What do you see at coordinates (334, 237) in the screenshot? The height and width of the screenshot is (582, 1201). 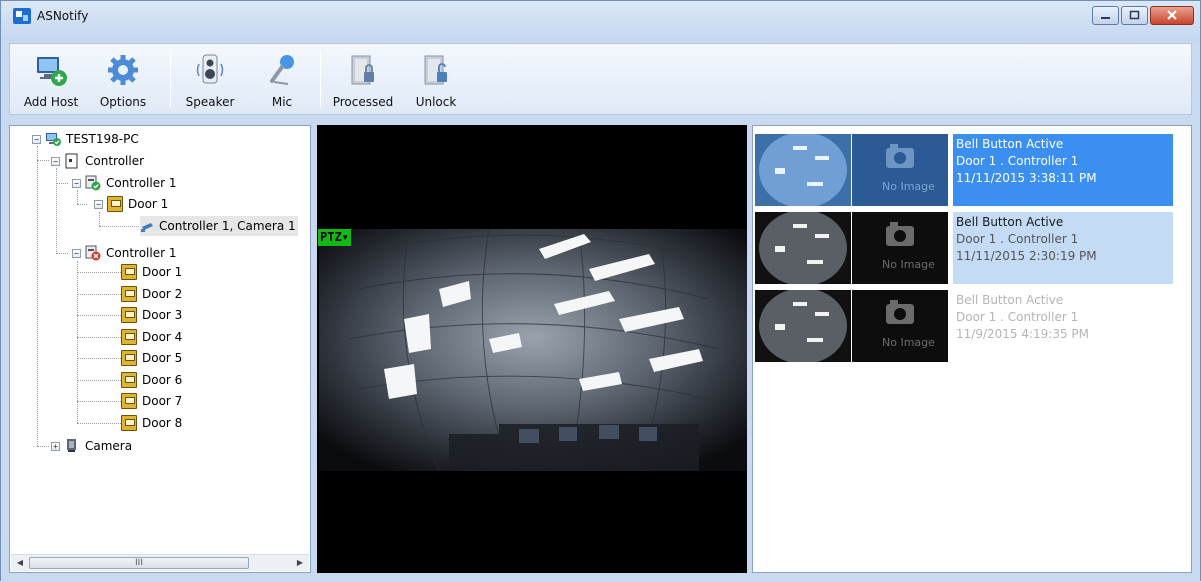 I see `ptz-control-button: PTZ▾` at bounding box center [334, 237].